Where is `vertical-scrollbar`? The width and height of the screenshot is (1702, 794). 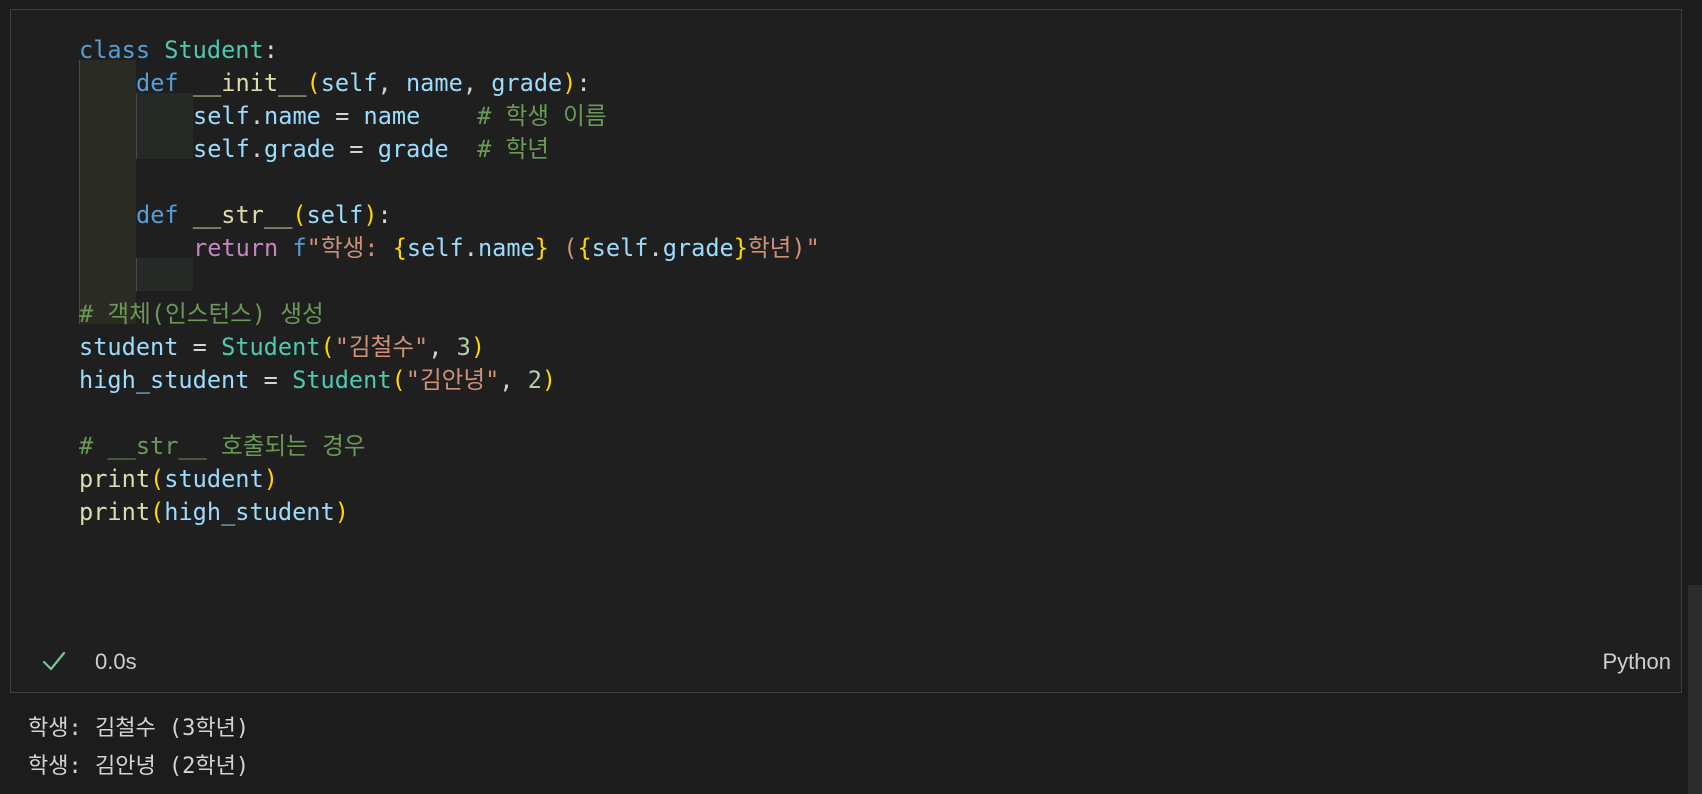 vertical-scrollbar is located at coordinates (1695, 689).